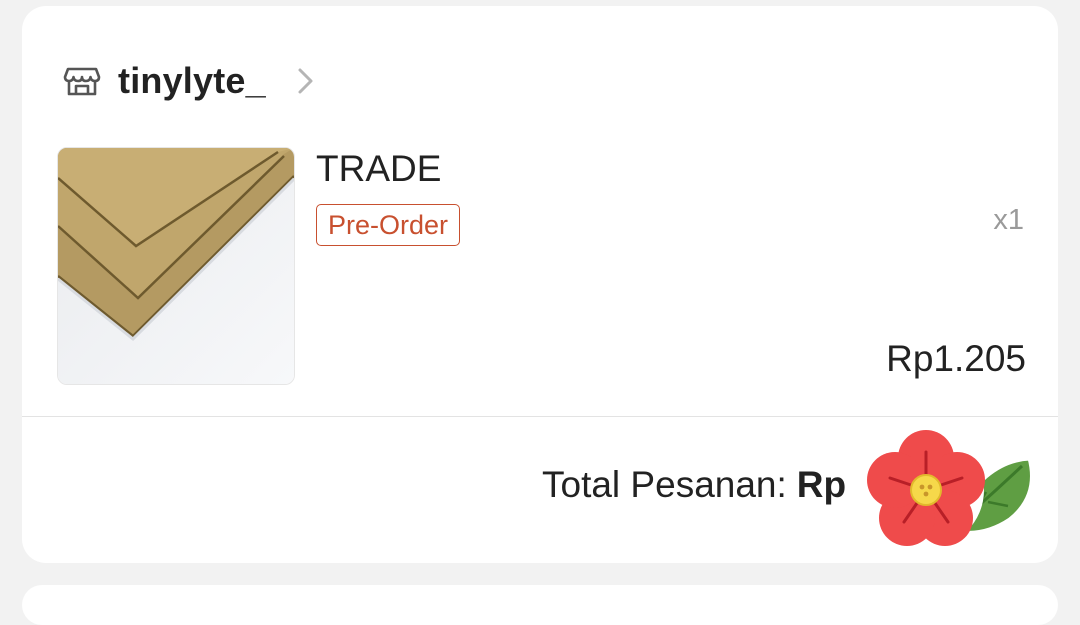 This screenshot has width=1080, height=625. I want to click on product-quantity: x1, so click(1008, 220).